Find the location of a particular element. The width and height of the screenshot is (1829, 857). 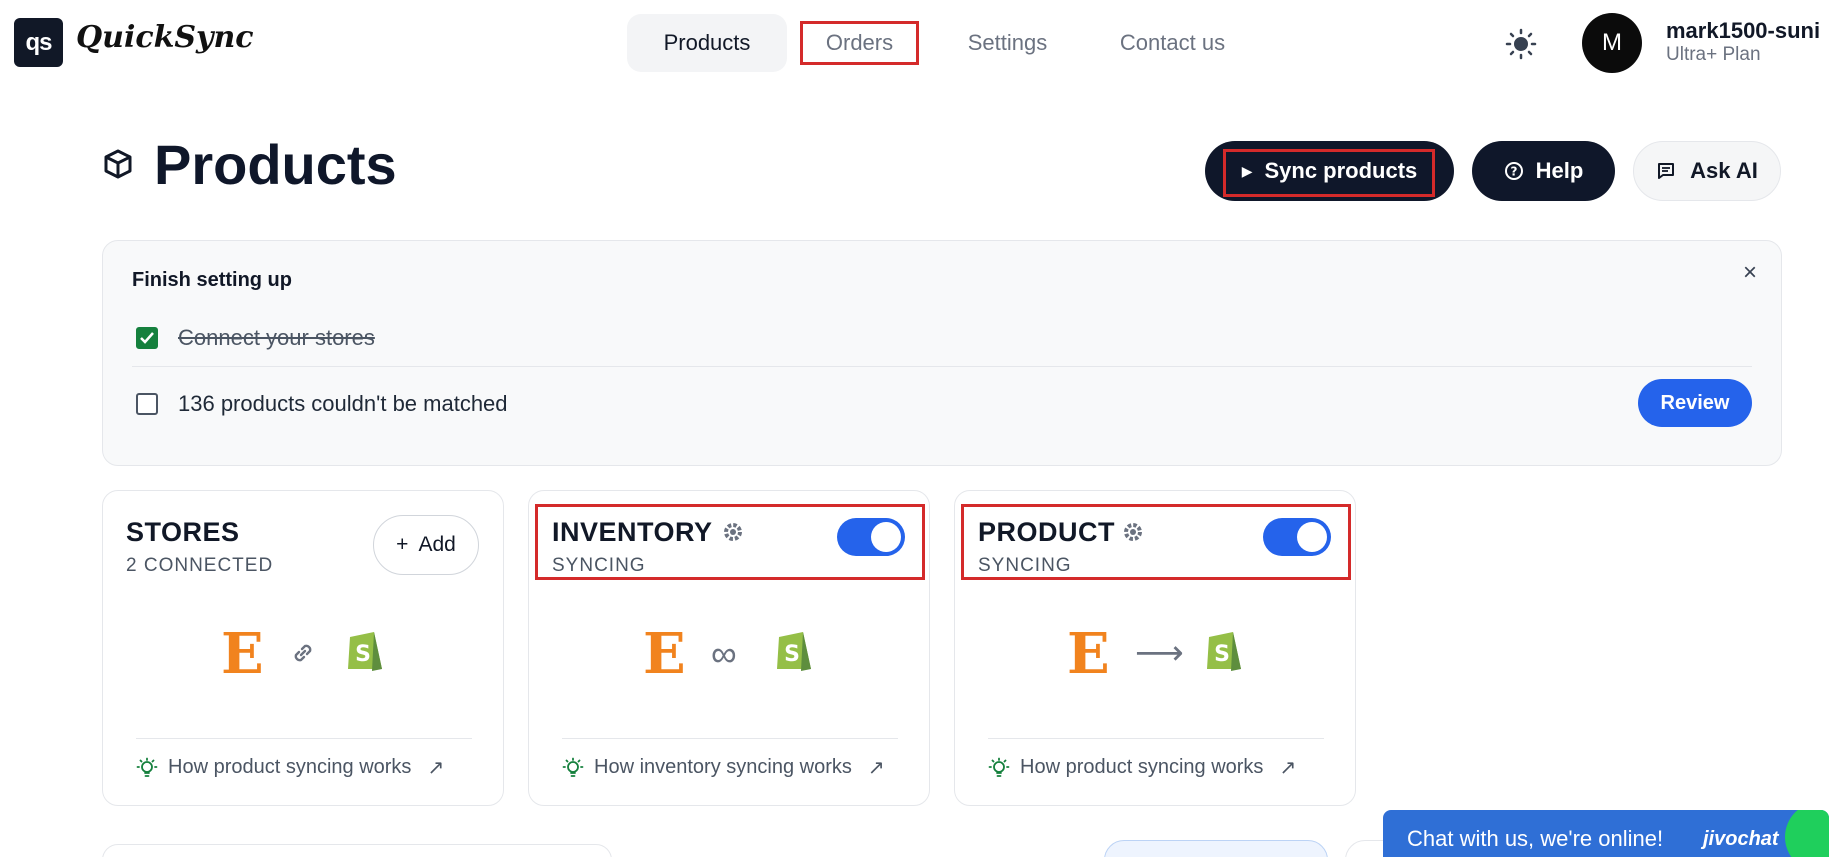

ask-ai-button: Ask AI is located at coordinates (1707, 171).